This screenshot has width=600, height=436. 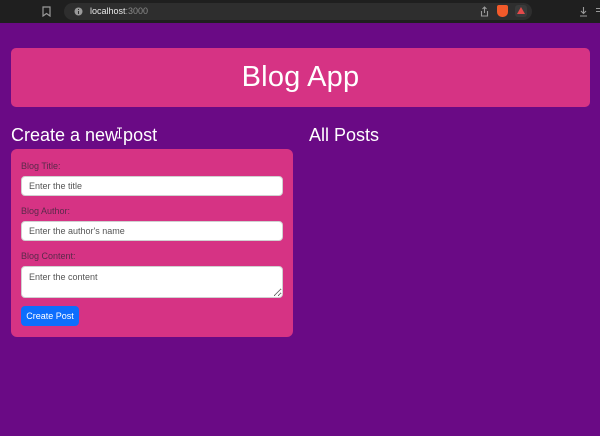 I want to click on app-header: Blog App, so click(x=300, y=77).